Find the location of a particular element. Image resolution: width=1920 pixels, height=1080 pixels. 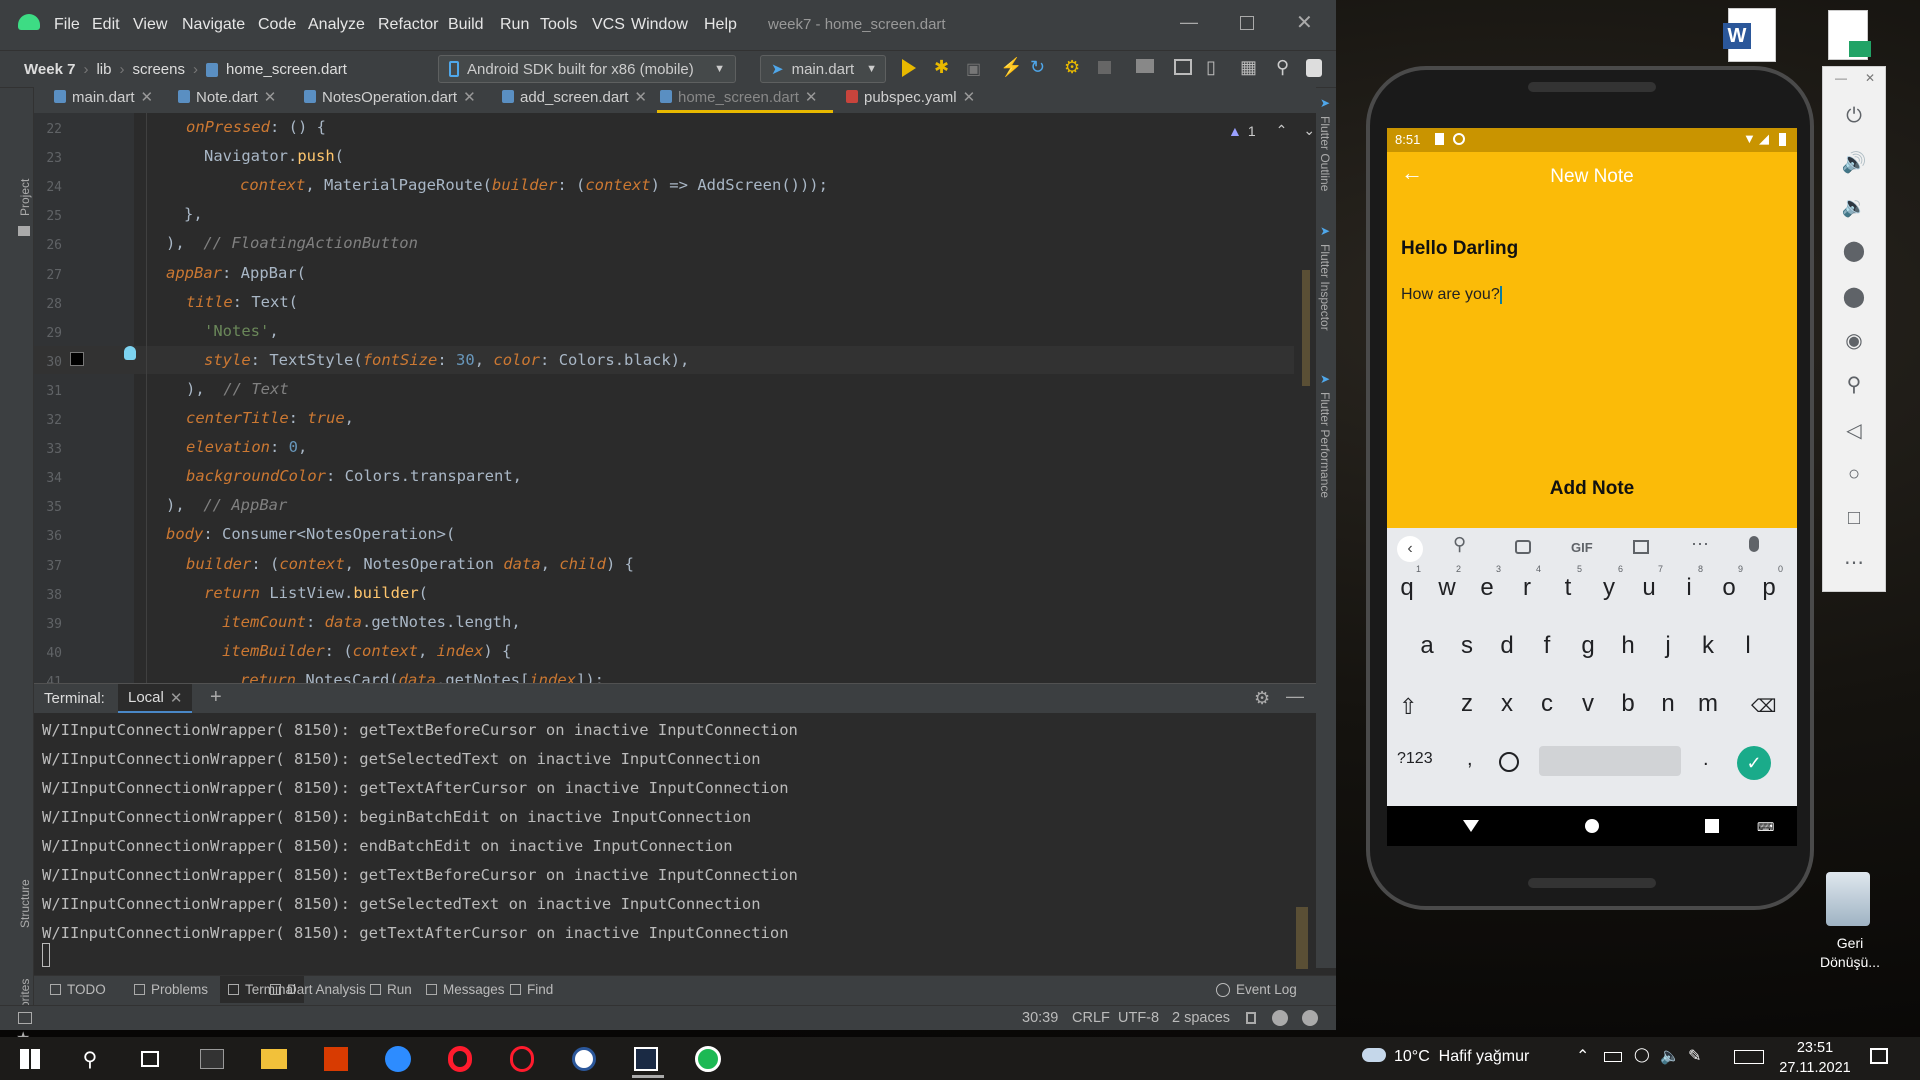

tool-button-run: Run is located at coordinates (391, 989).